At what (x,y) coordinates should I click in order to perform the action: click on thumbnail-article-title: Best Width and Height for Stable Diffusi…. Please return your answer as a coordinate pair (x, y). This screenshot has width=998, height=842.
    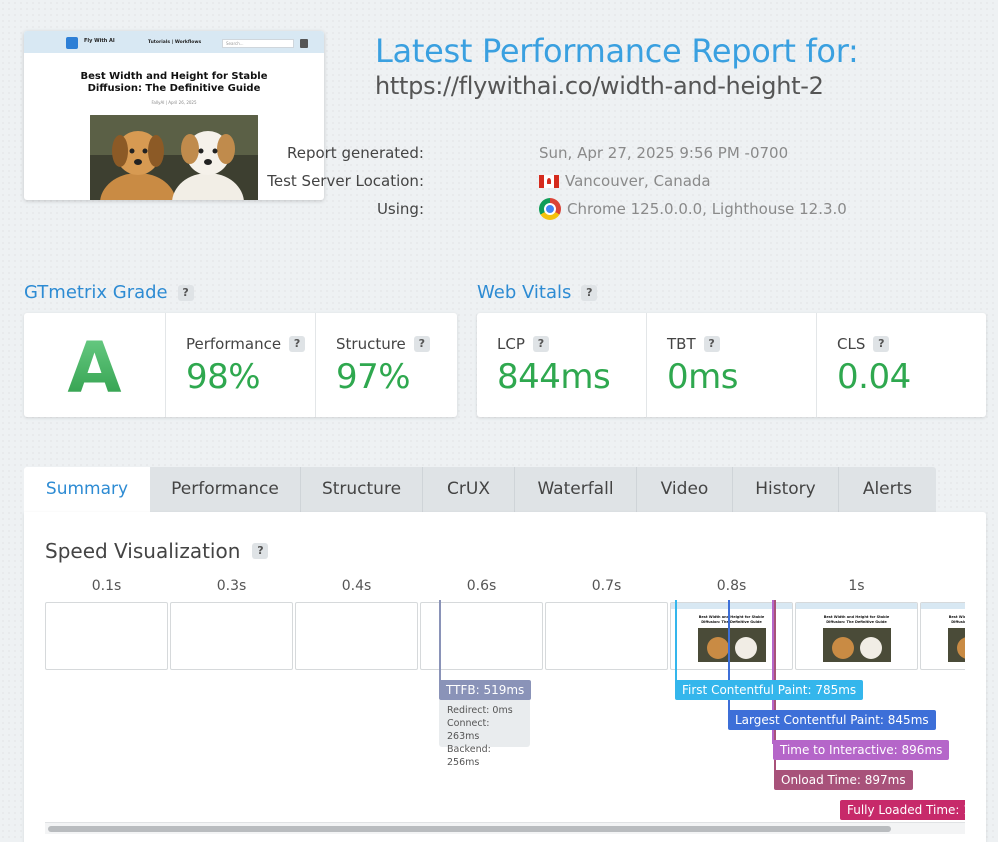
    Looking at the image, I should click on (174, 82).